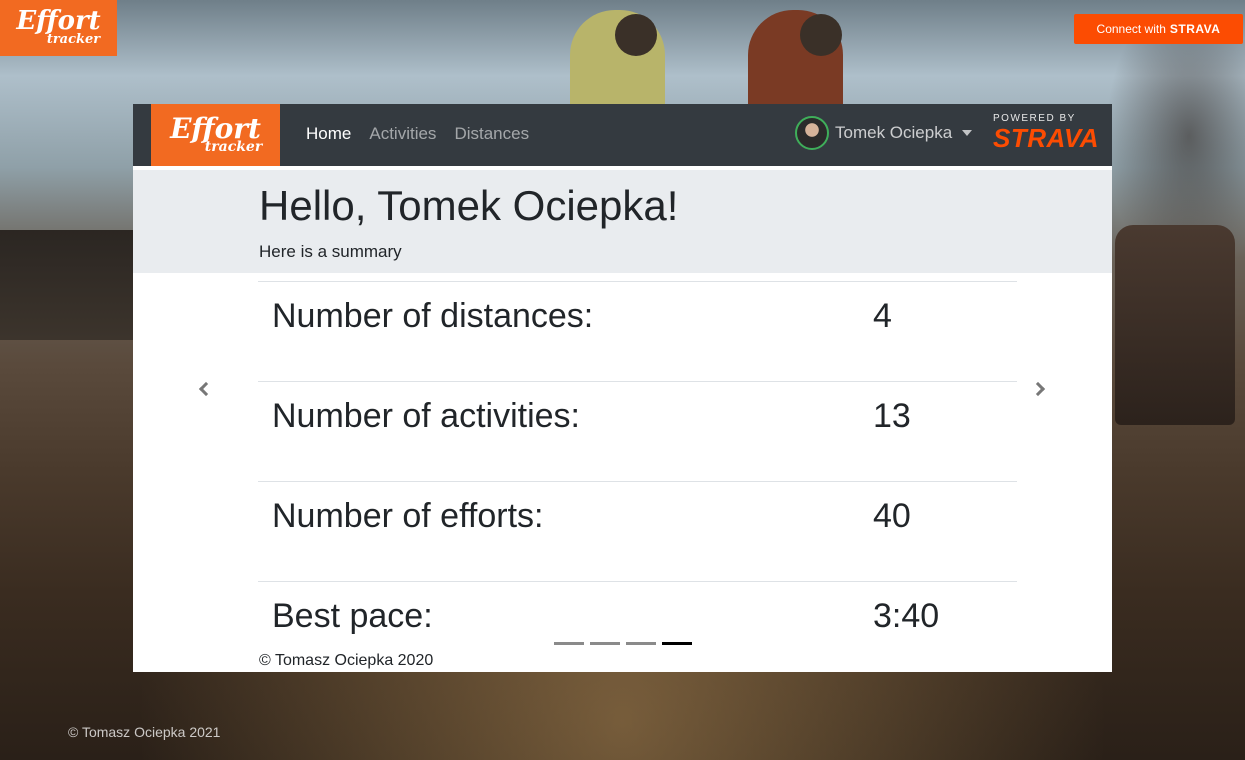 The image size is (1245, 760). Describe the element at coordinates (892, 516) in the screenshot. I see `stat-value: 40` at that location.